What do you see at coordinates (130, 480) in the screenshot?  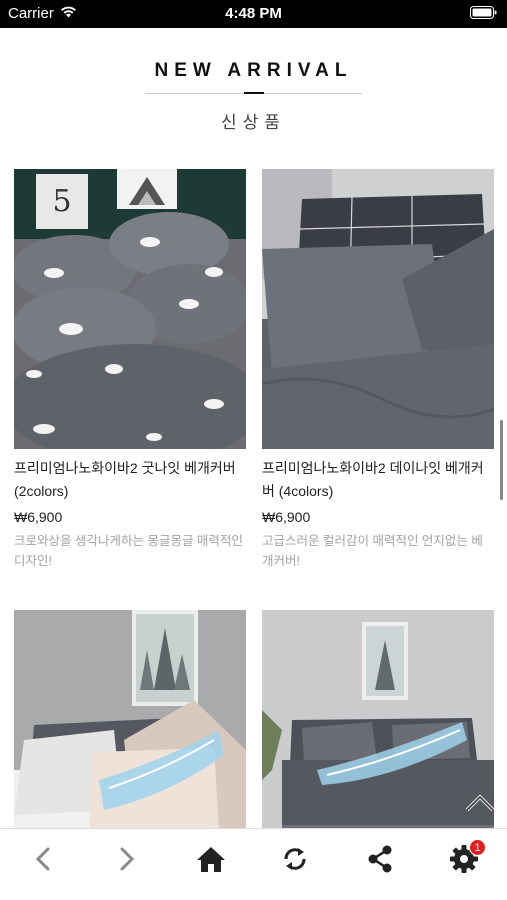 I see `product-name: 프리미엄나노화이바2 굿나잇 베개커버 (2colors)` at bounding box center [130, 480].